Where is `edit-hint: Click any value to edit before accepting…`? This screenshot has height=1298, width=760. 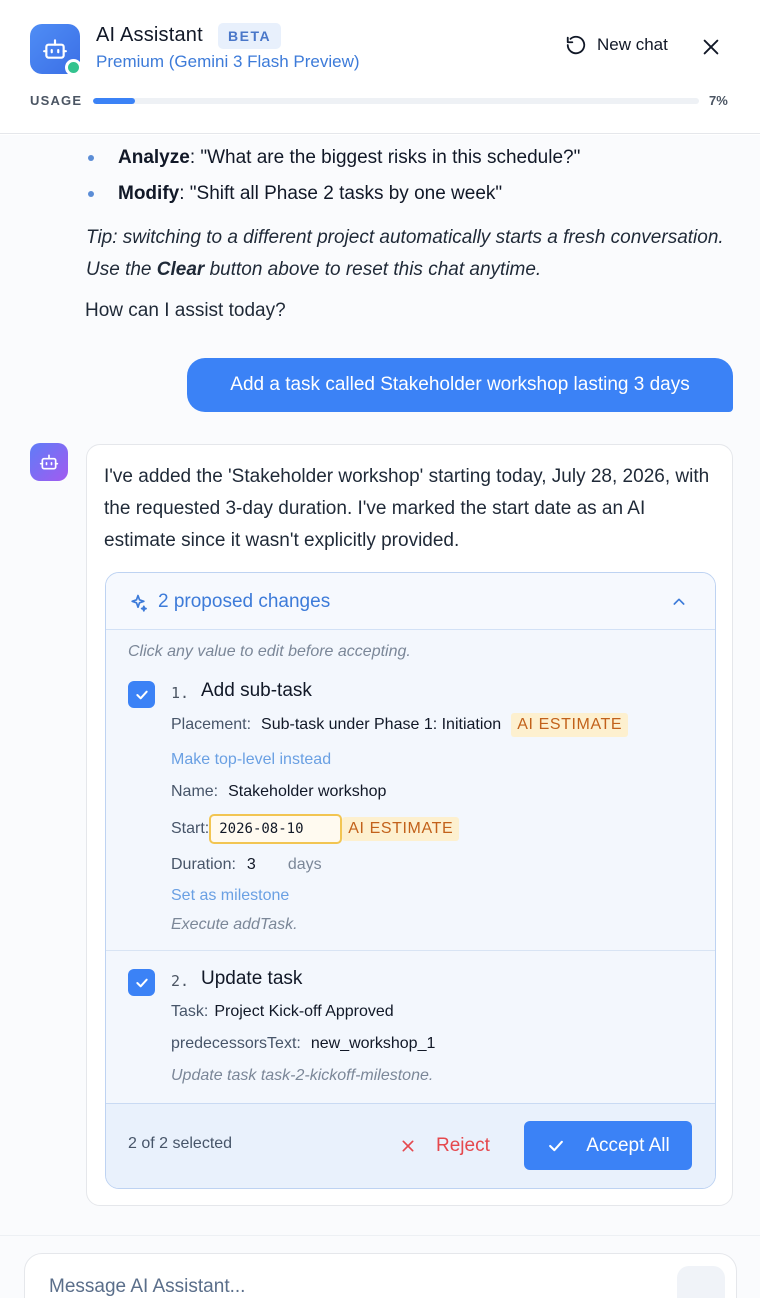
edit-hint: Click any value to edit before accepting… is located at coordinates (269, 651).